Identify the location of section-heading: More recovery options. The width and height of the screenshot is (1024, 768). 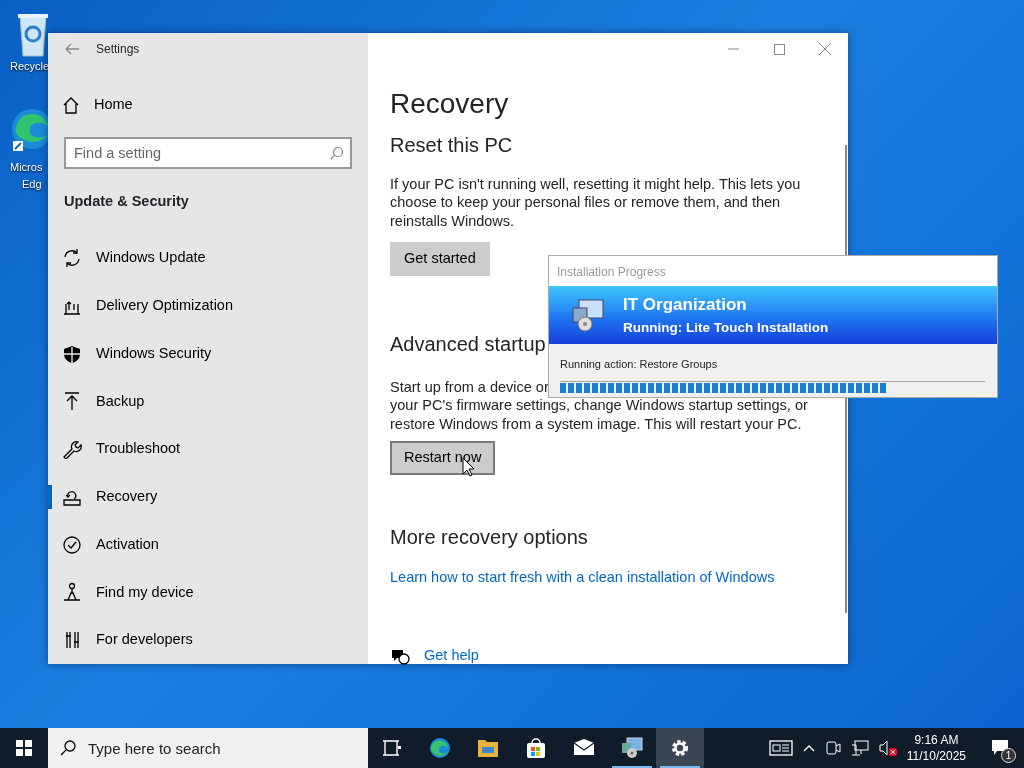
(489, 537).